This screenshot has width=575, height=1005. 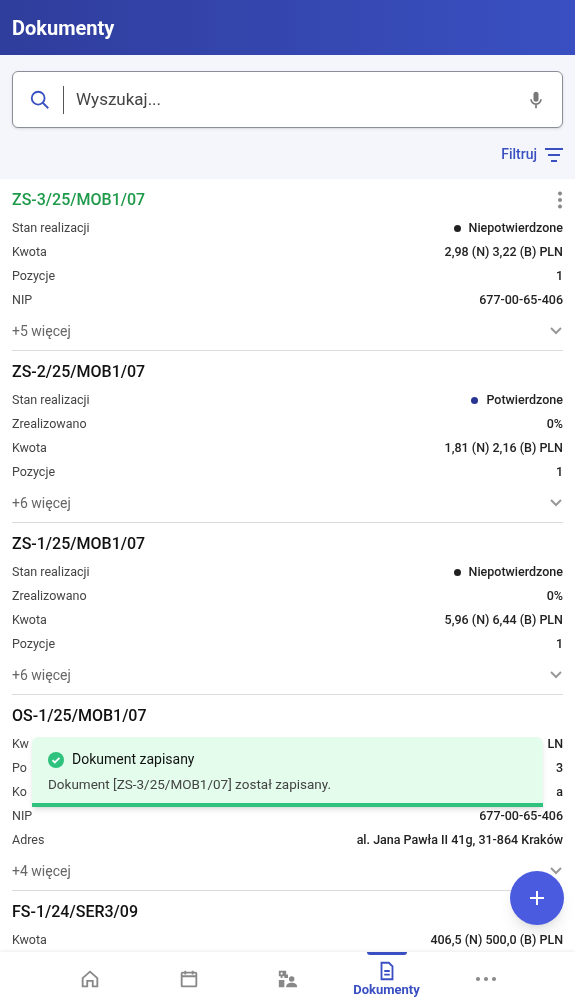 I want to click on app-title: Dokumenty, so click(x=63, y=28).